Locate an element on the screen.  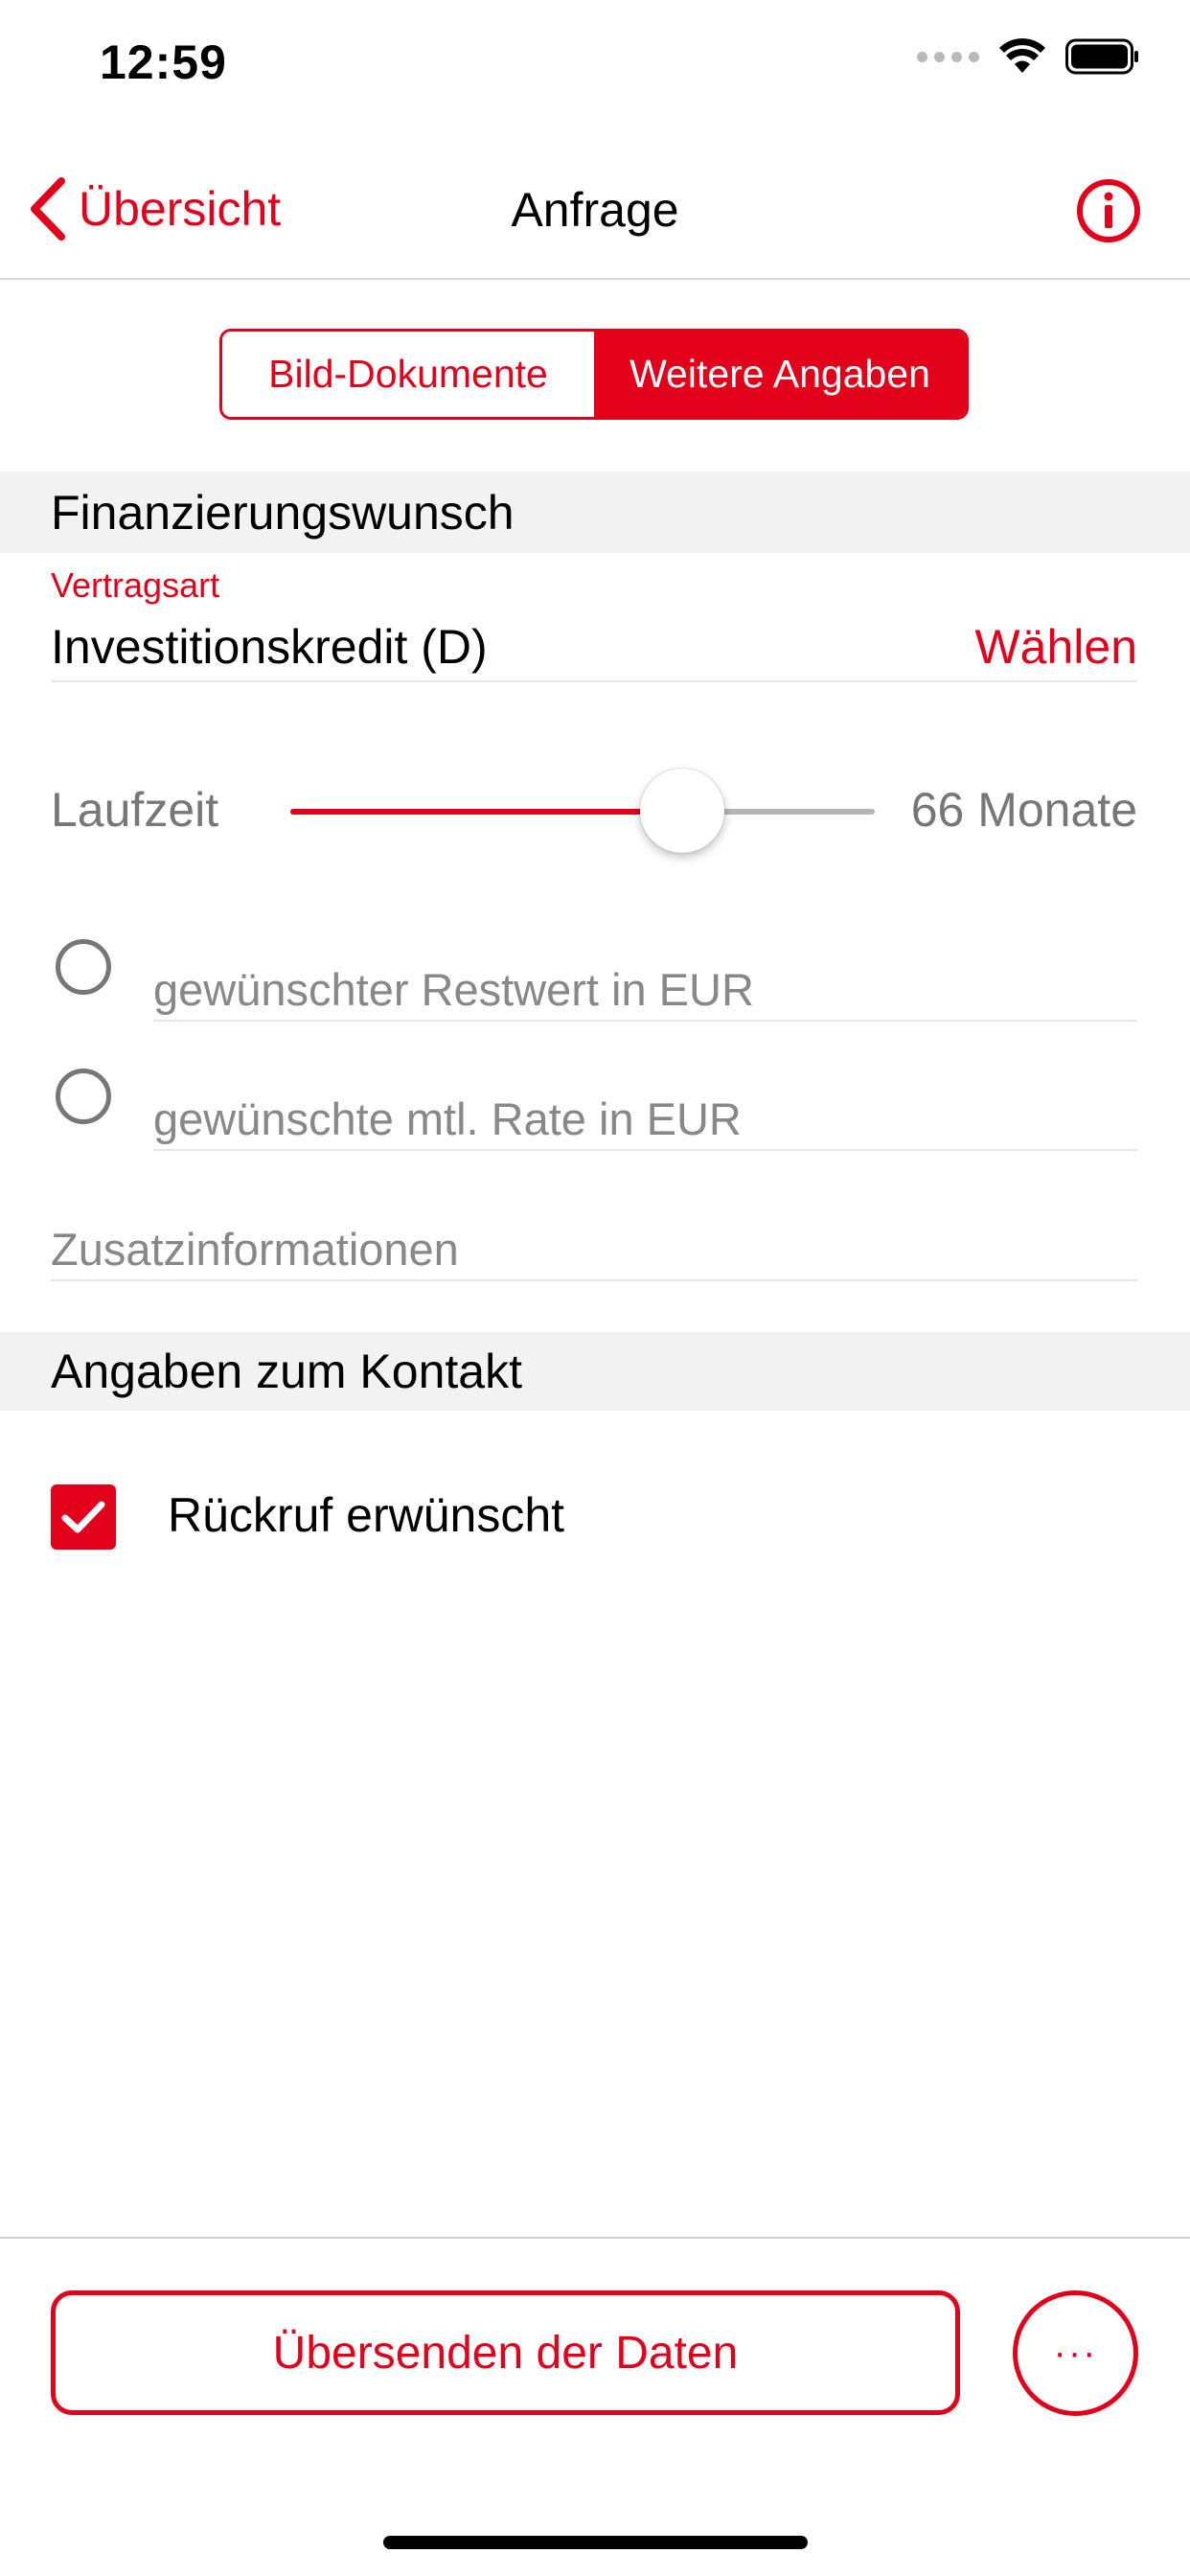
info-icon is located at coordinates (1108, 210).